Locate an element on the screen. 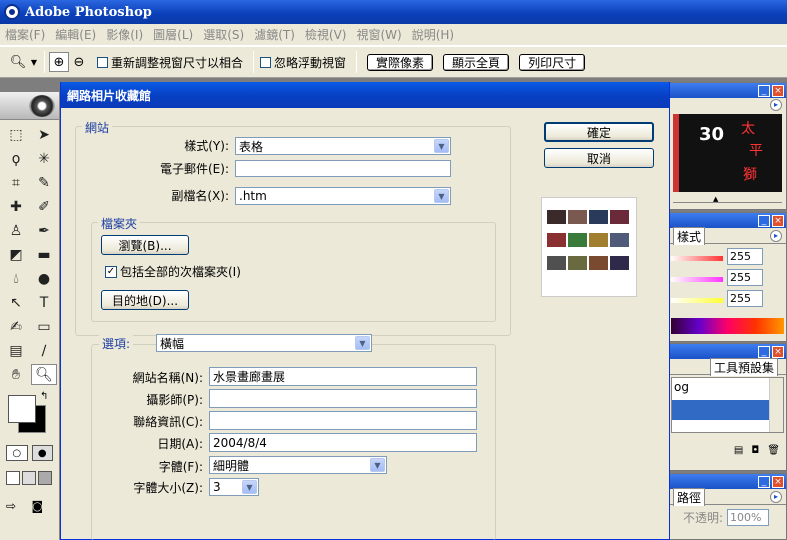 The image size is (787, 540). pen-tool-icon: ✍ is located at coordinates (16, 326).